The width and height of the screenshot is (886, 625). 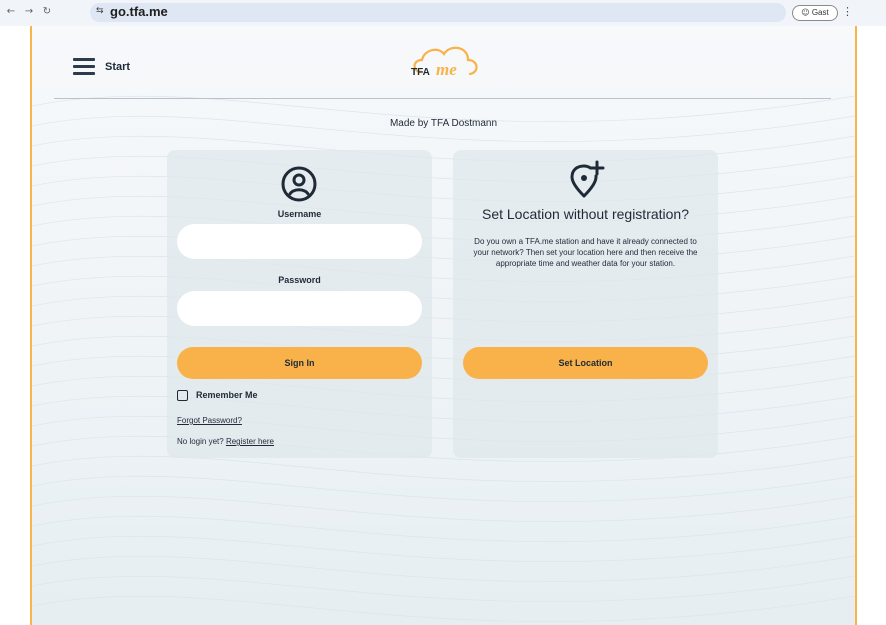 What do you see at coordinates (420, 72) in the screenshot?
I see `logo-tfa-text: TFA` at bounding box center [420, 72].